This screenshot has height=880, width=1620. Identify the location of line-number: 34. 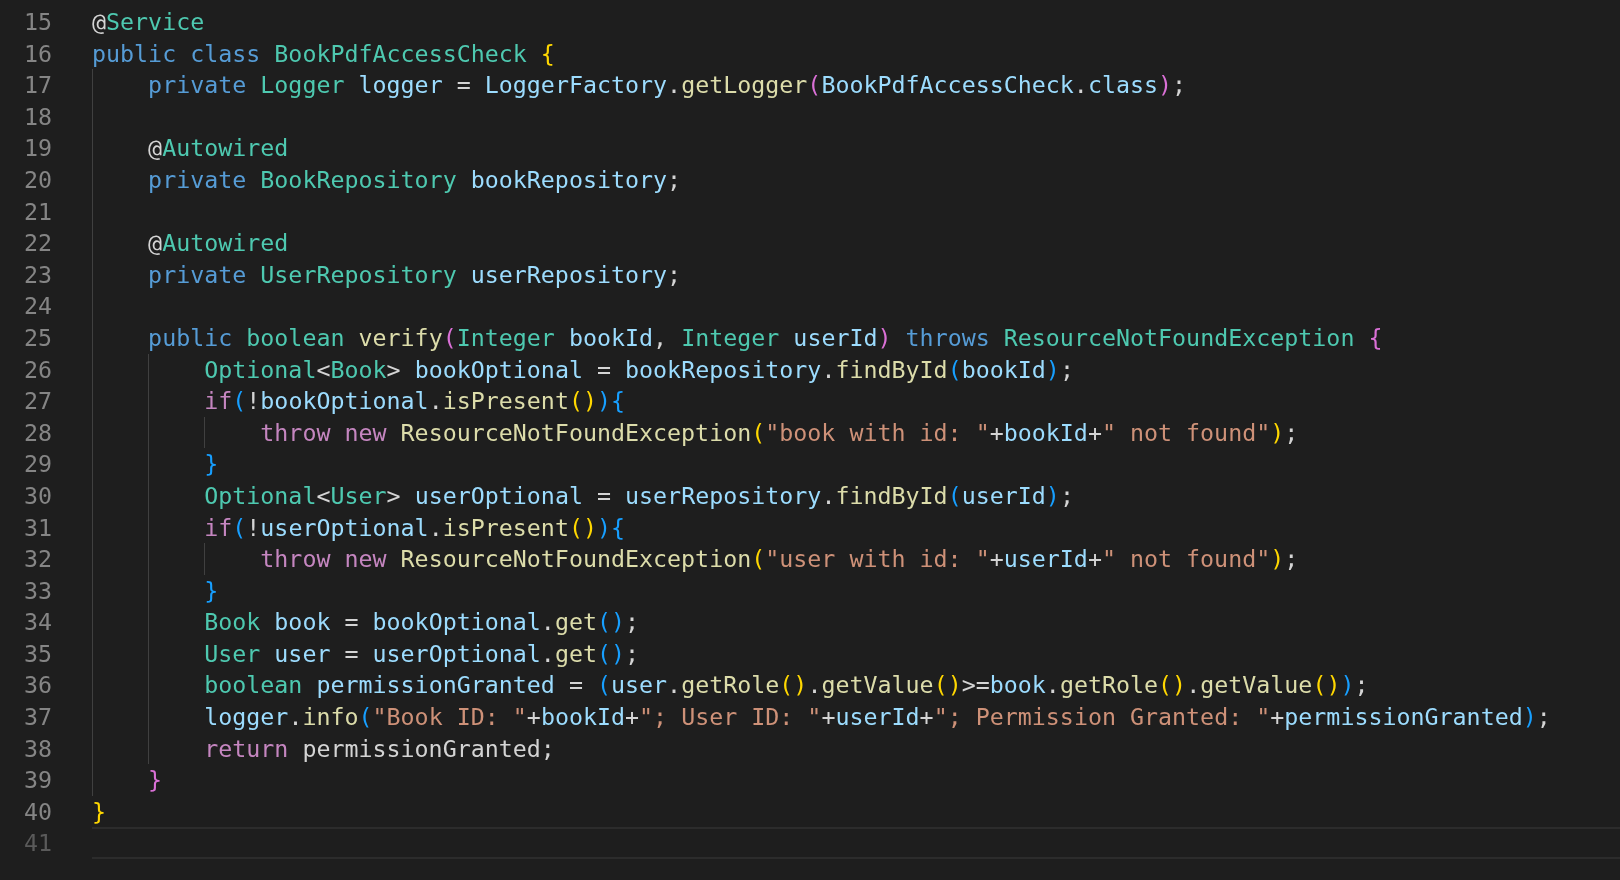
(37, 622).